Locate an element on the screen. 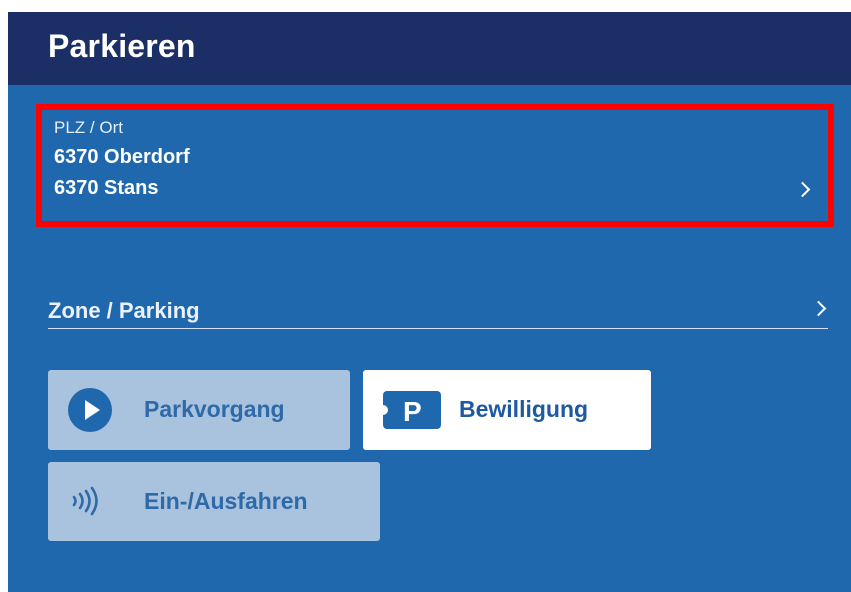  parkvorgang-button: Parkvorgang is located at coordinates (199, 410).